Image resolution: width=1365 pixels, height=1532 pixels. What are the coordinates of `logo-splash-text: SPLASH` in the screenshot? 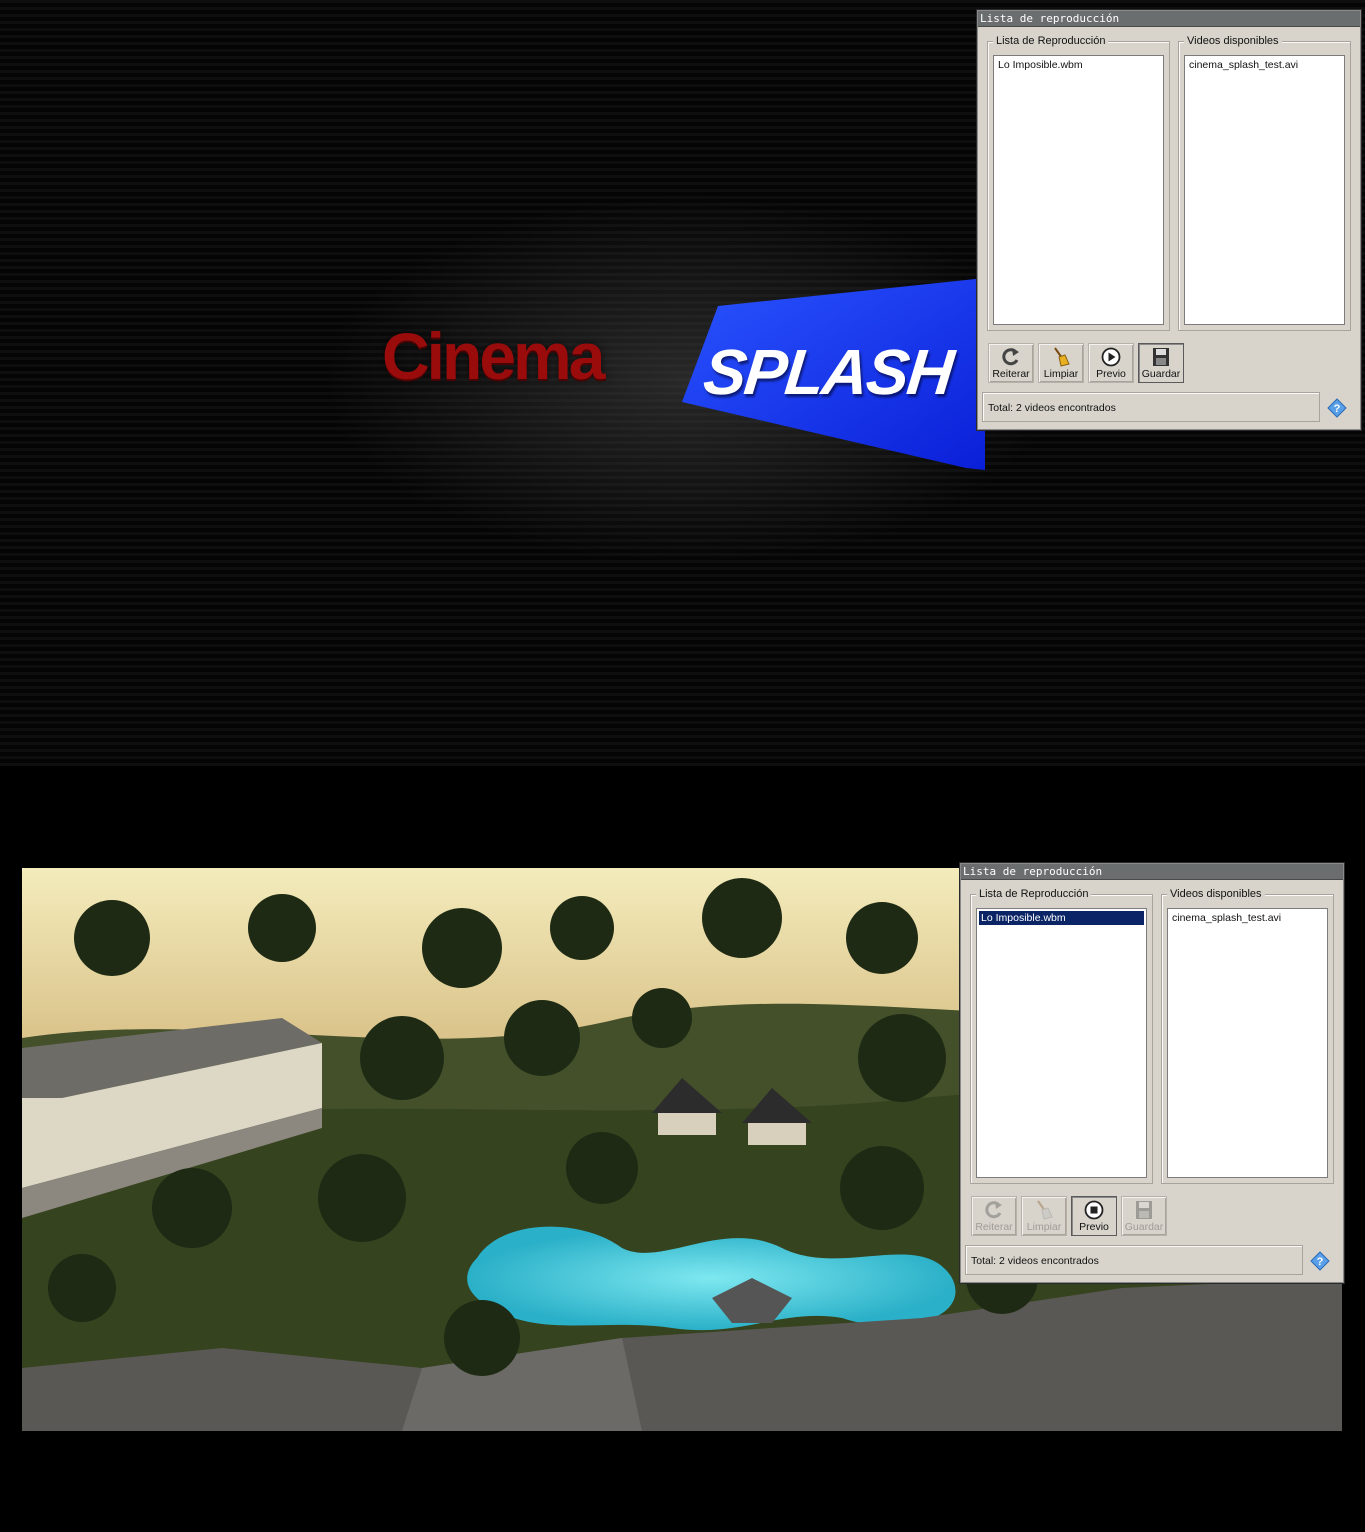 It's located at (828, 372).